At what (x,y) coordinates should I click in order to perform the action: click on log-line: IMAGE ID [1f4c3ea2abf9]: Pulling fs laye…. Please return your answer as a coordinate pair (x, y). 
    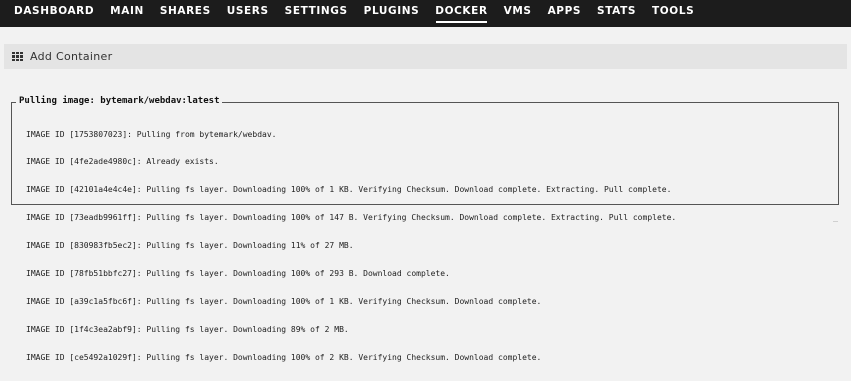
    Looking at the image, I should click on (187, 329).